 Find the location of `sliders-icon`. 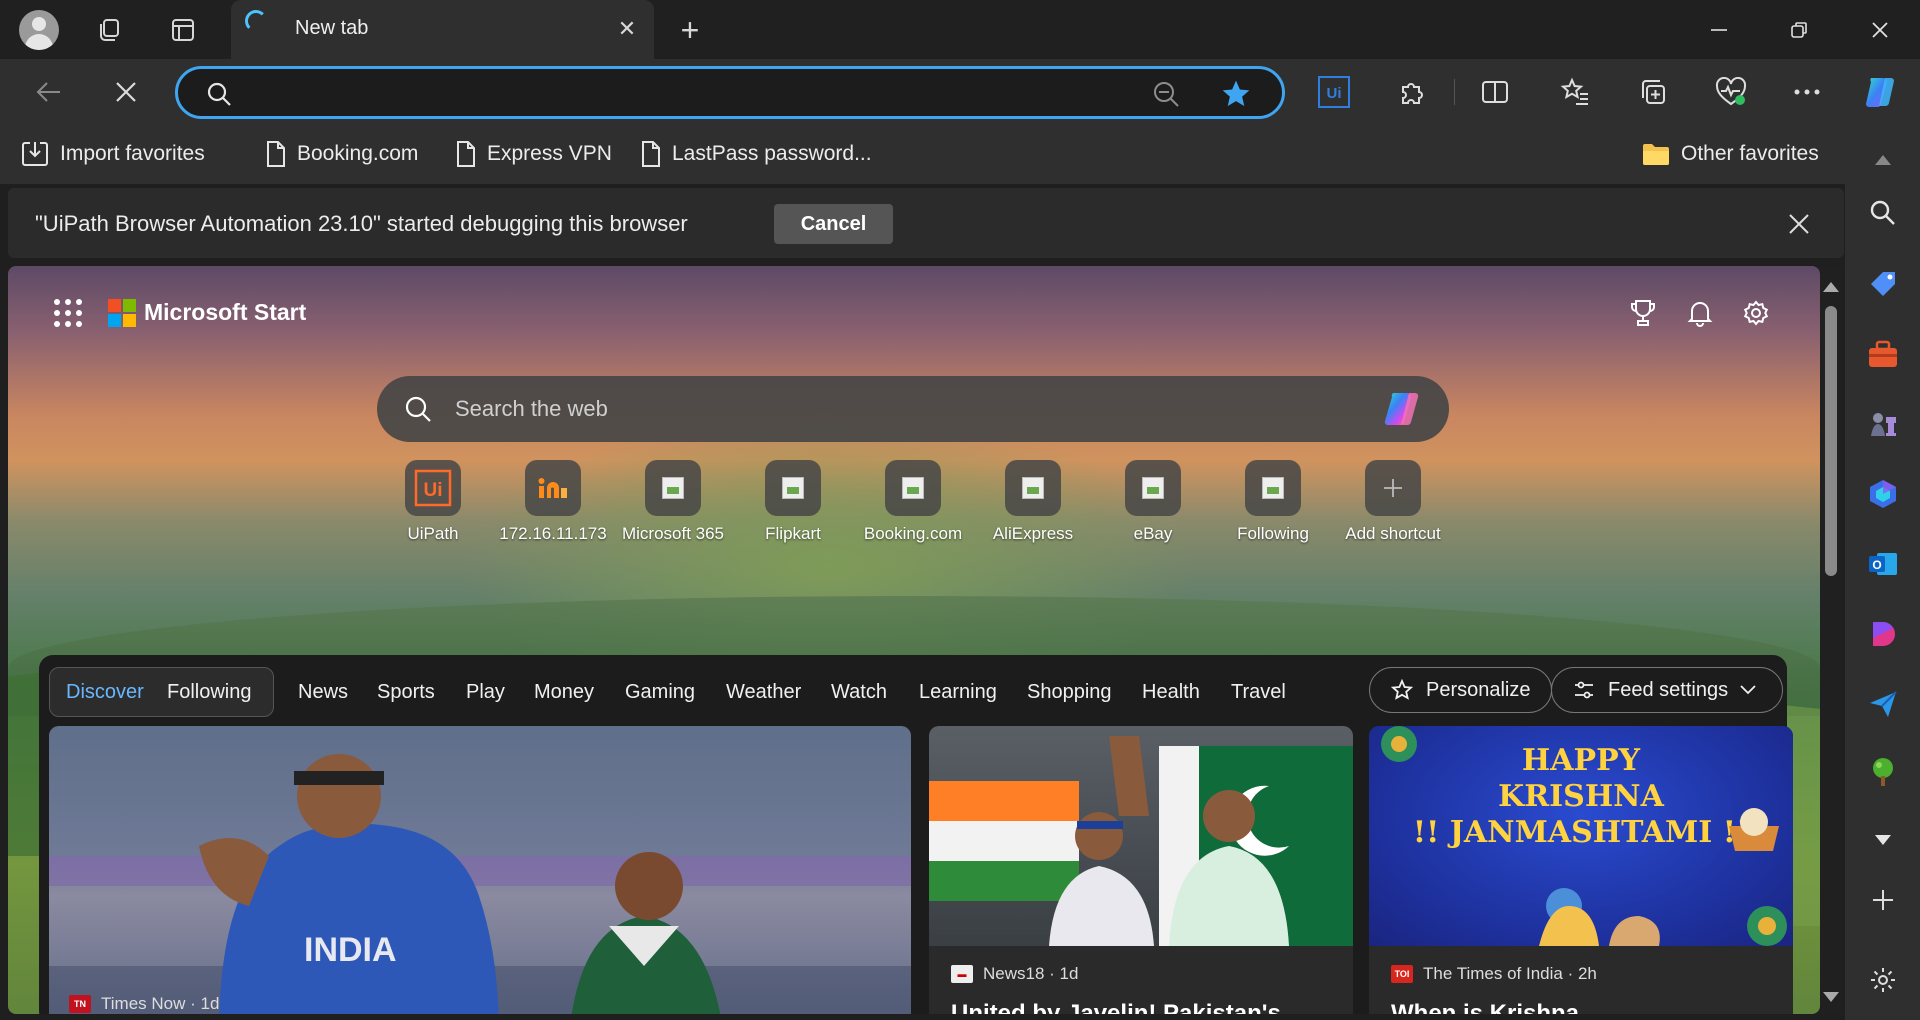

sliders-icon is located at coordinates (1584, 690).